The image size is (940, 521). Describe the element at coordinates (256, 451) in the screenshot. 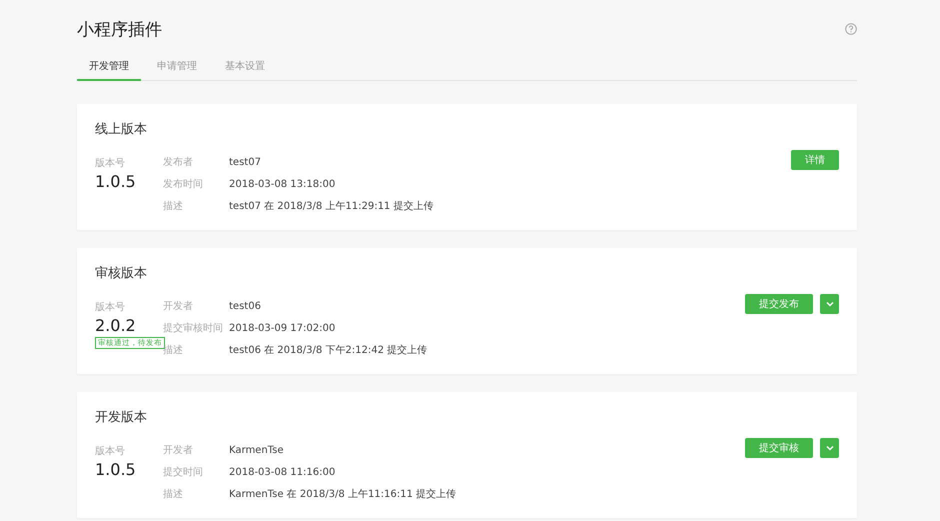

I see `field-value: KarmenTse` at that location.